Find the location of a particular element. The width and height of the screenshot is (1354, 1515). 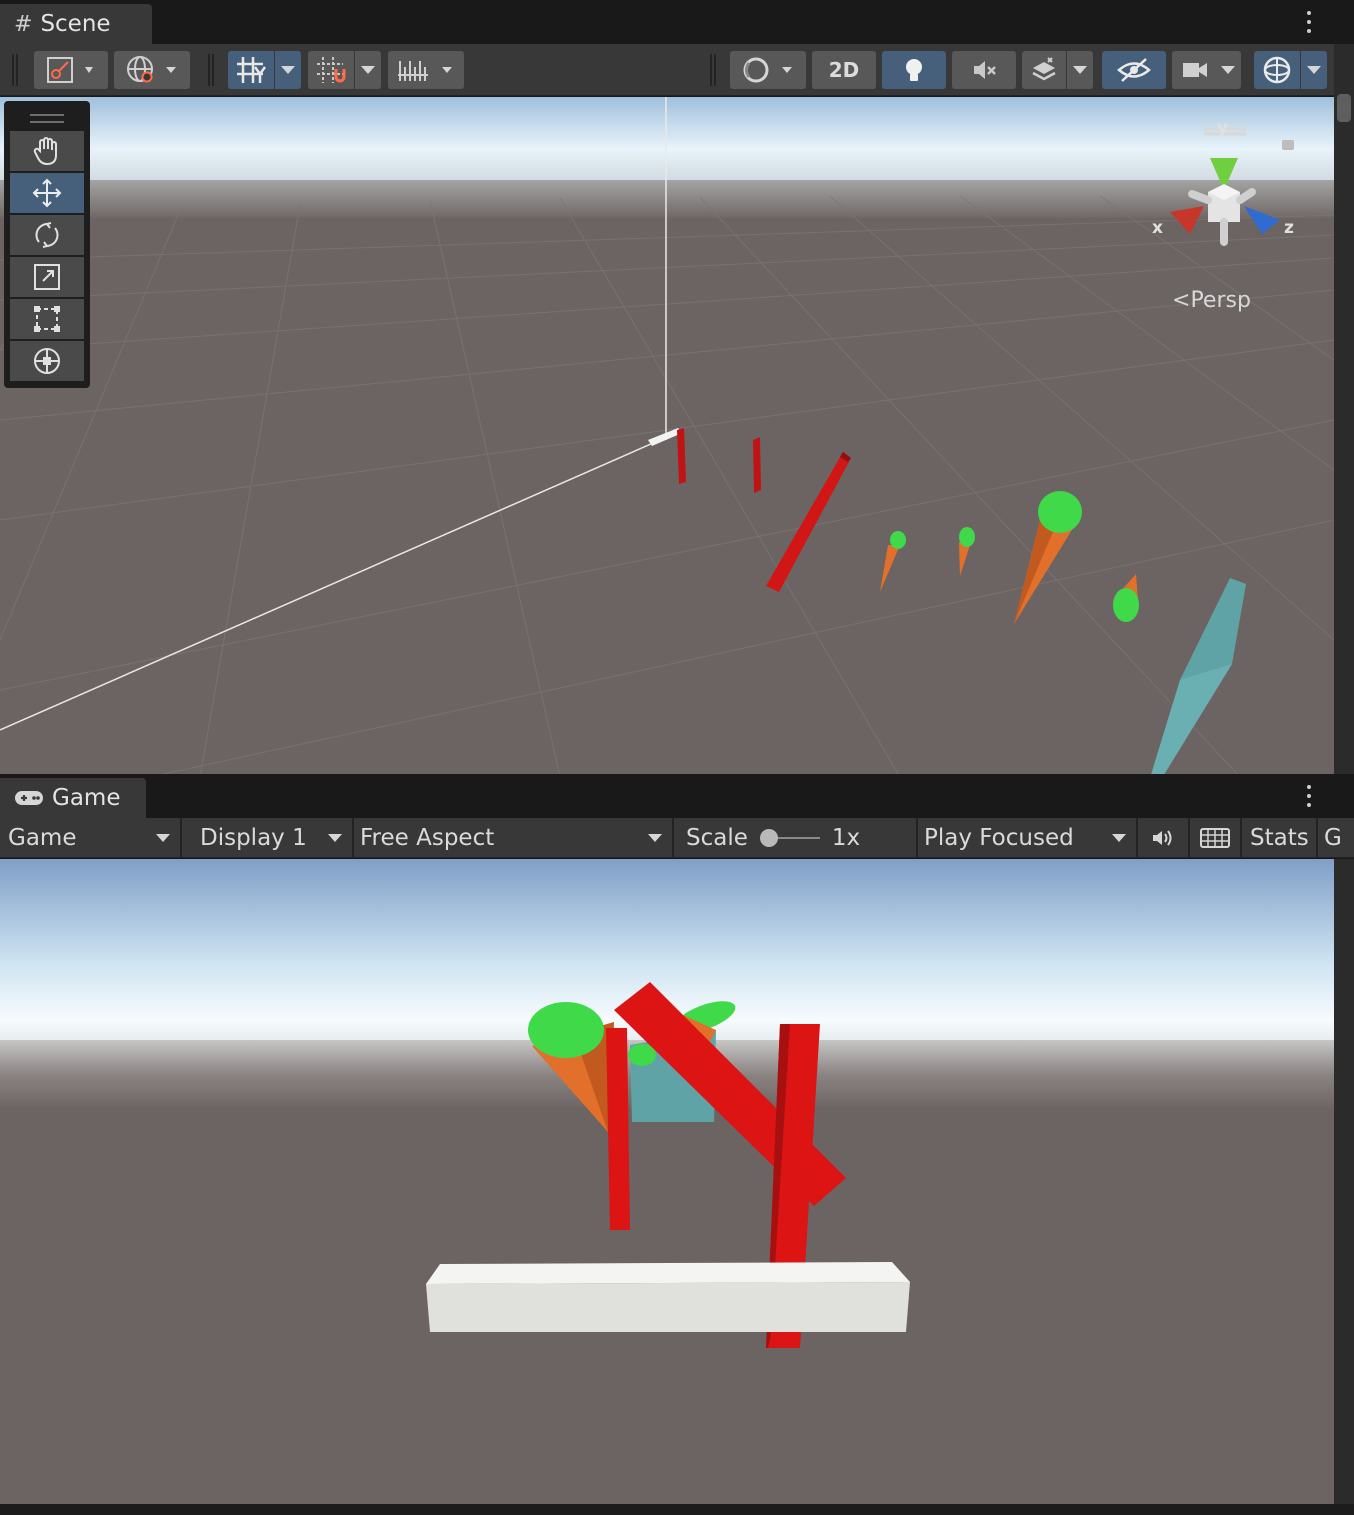

tool-palette is located at coordinates (47, 244).